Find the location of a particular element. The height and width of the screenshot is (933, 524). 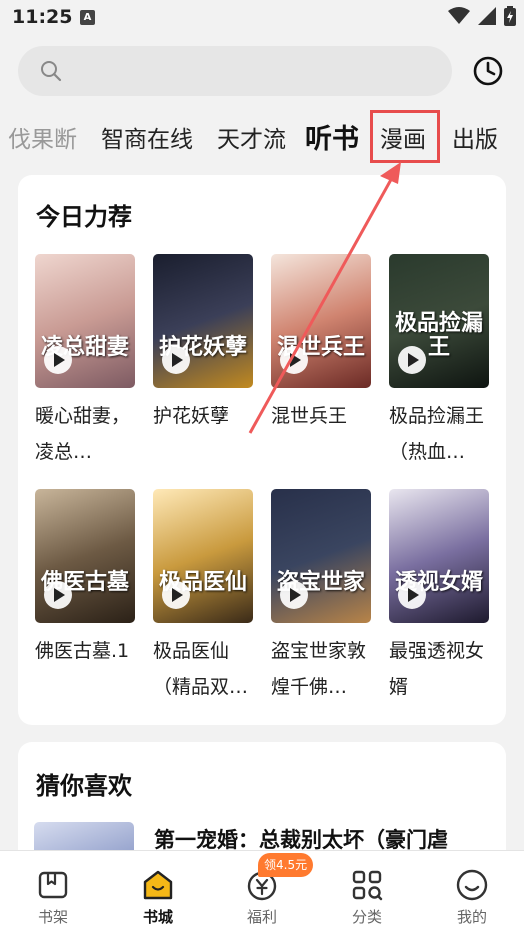

bookshelf-icon is located at coordinates (53, 885).